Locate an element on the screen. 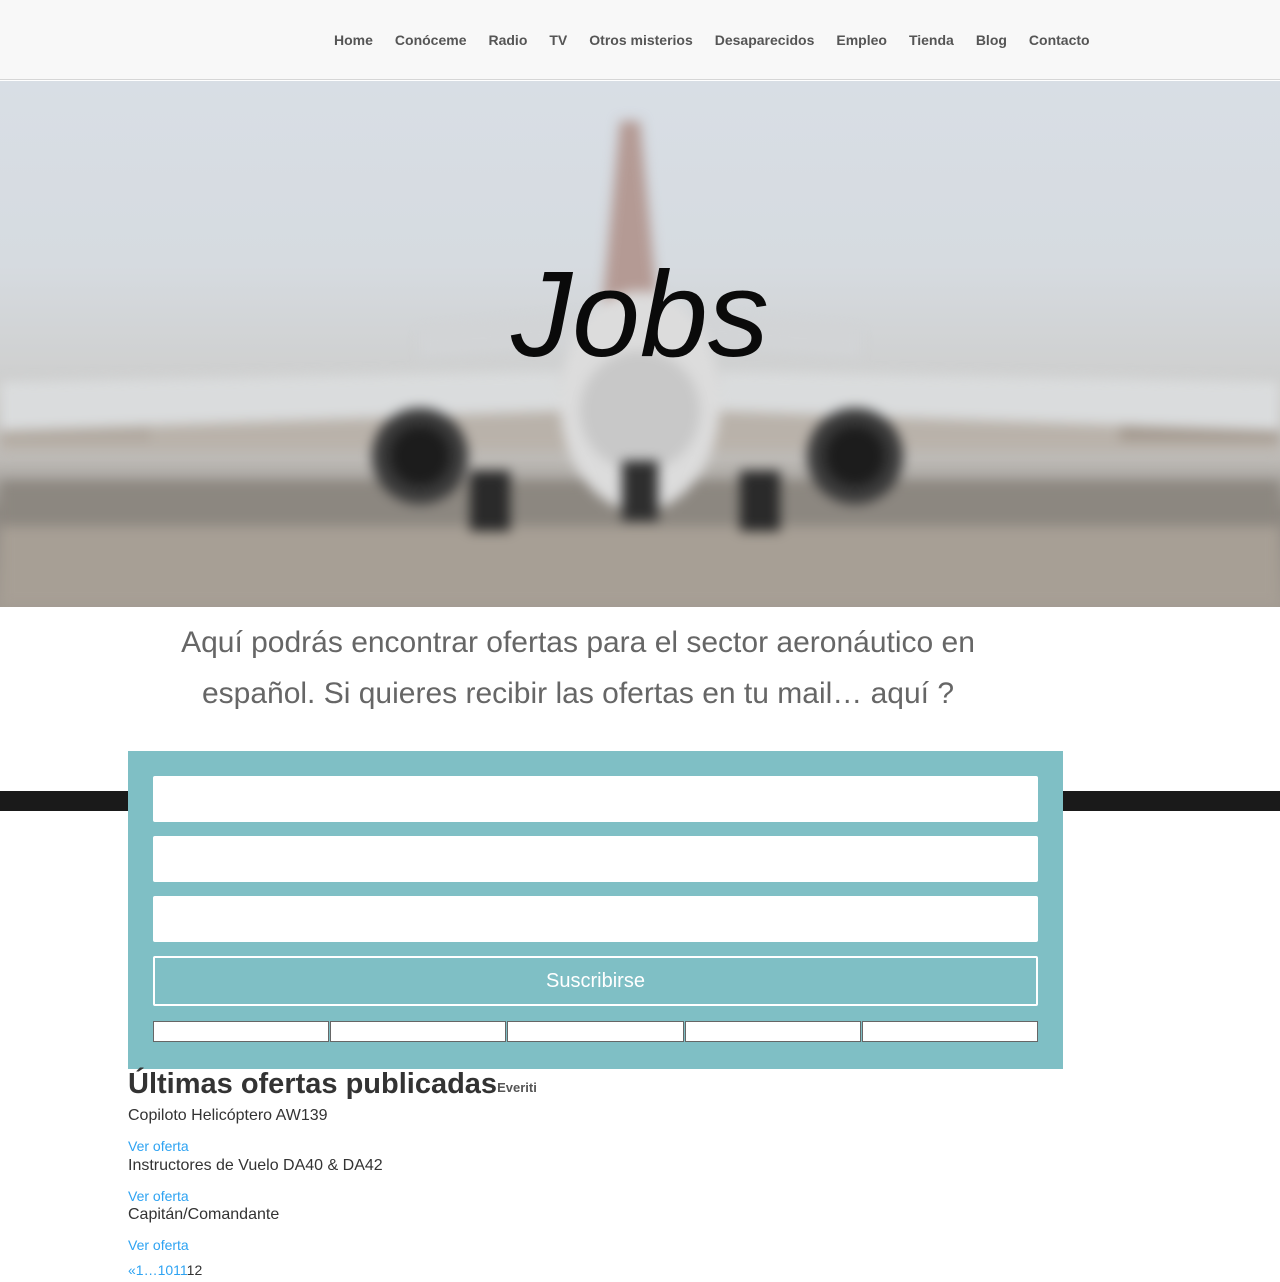 This screenshot has width=1280, height=1282. nav-desaparecidos: Desaparecidos is located at coordinates (765, 40).